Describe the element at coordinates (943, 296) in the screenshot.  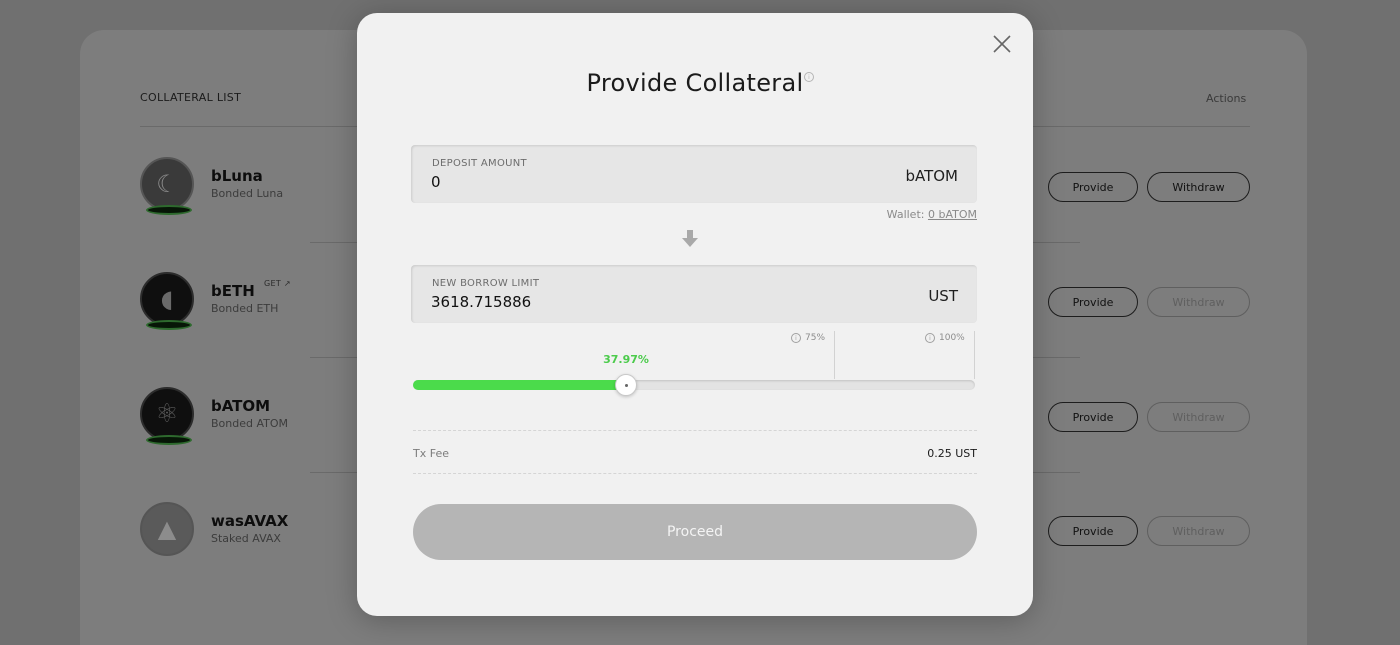
I see `borrow-limit-unit: UST` at that location.